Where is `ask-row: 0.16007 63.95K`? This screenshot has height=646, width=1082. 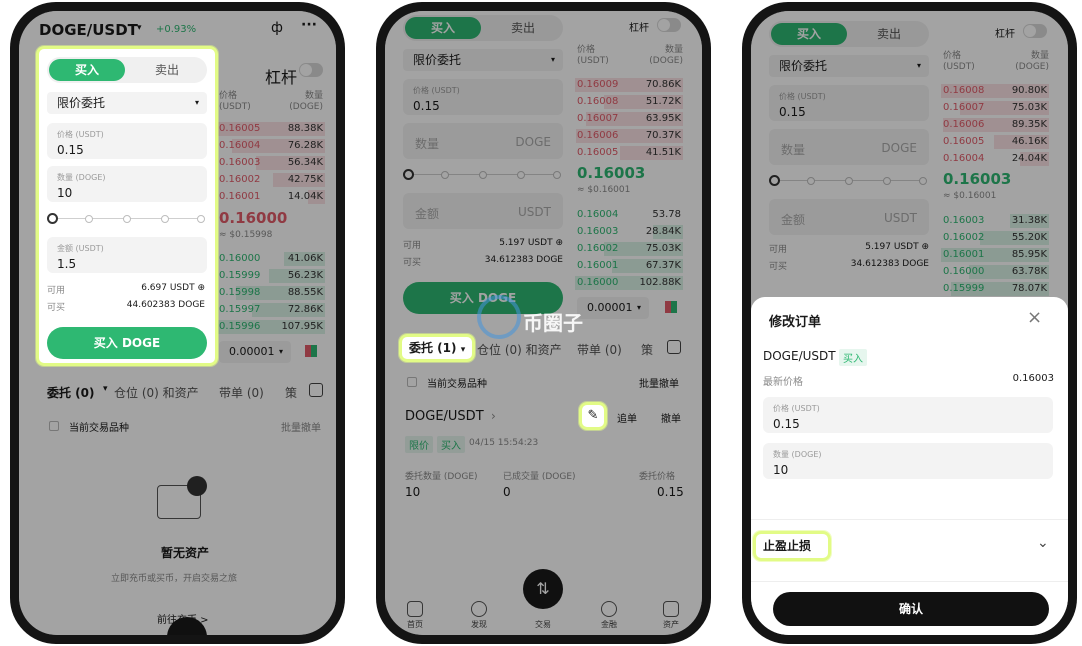
ask-row: 0.16007 63.95K is located at coordinates (629, 119).